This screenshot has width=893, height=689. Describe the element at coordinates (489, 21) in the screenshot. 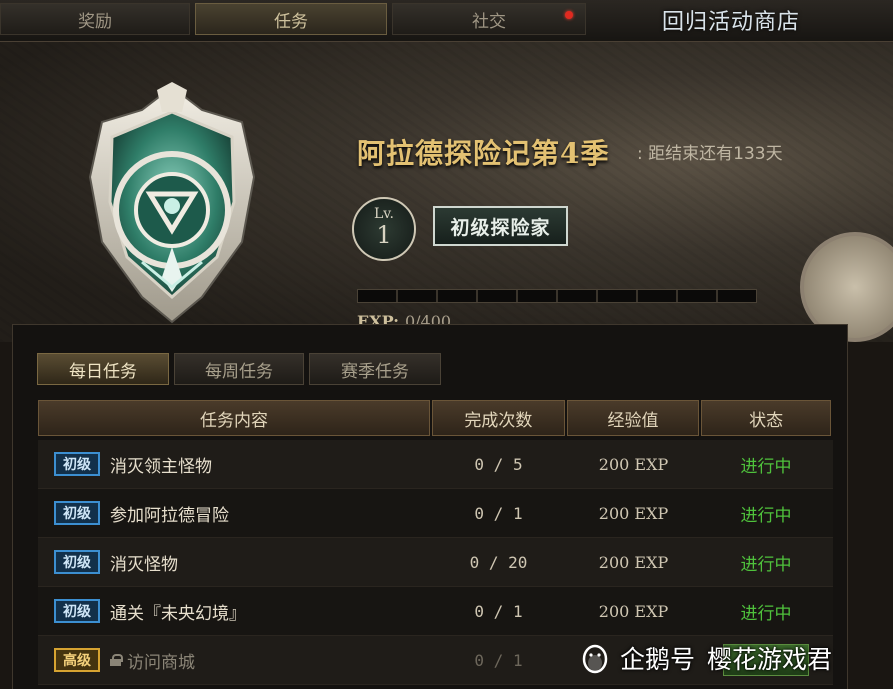

I see `tab-social-label: 社交` at that location.